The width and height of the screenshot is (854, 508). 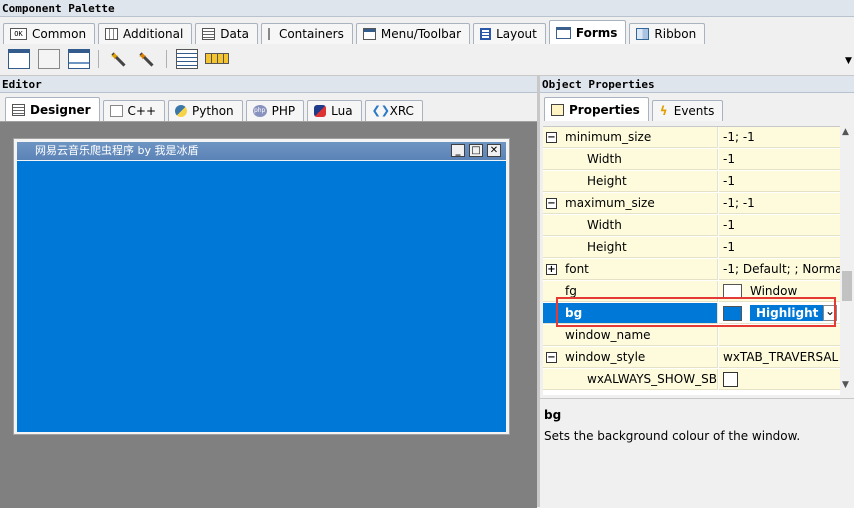 What do you see at coordinates (458, 150) in the screenshot?
I see `minimize-icon: _` at bounding box center [458, 150].